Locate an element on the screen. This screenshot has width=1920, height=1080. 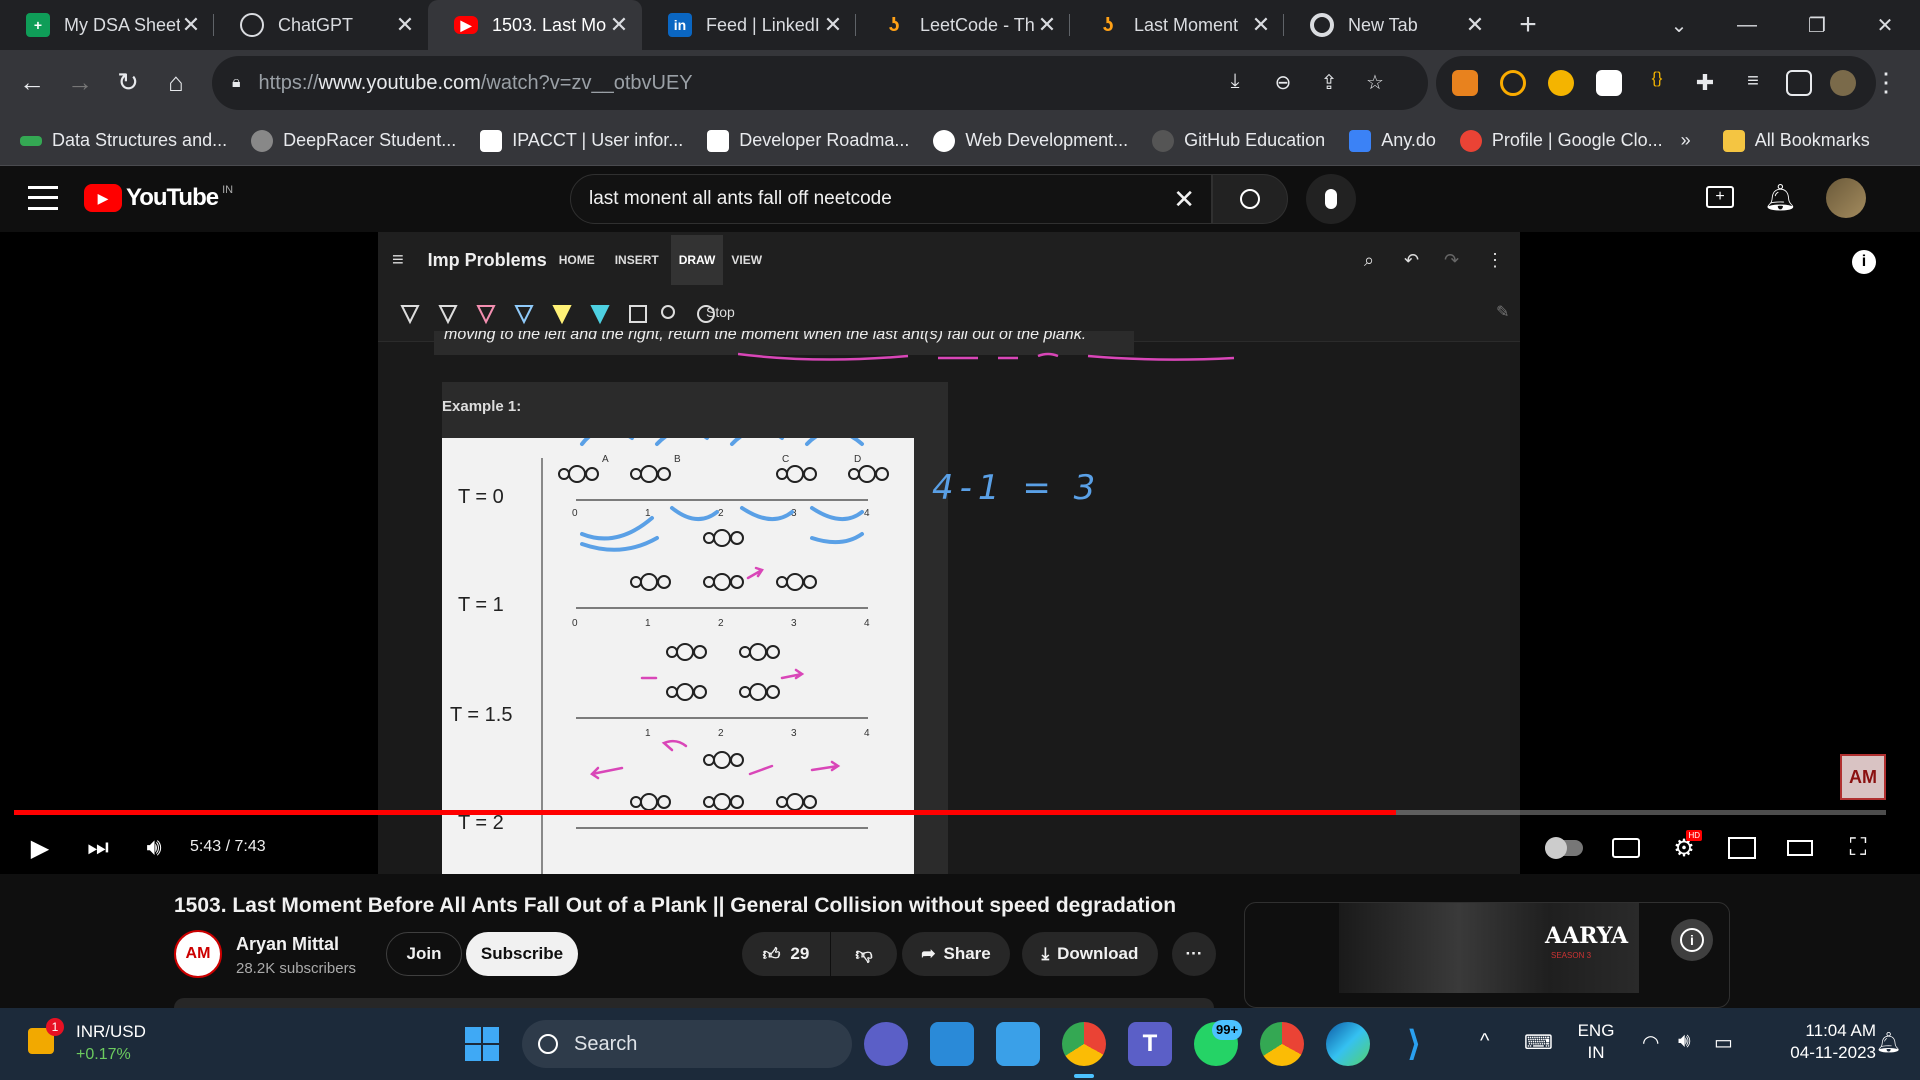
like-button: 👍︎ 29 is located at coordinates (786, 954).